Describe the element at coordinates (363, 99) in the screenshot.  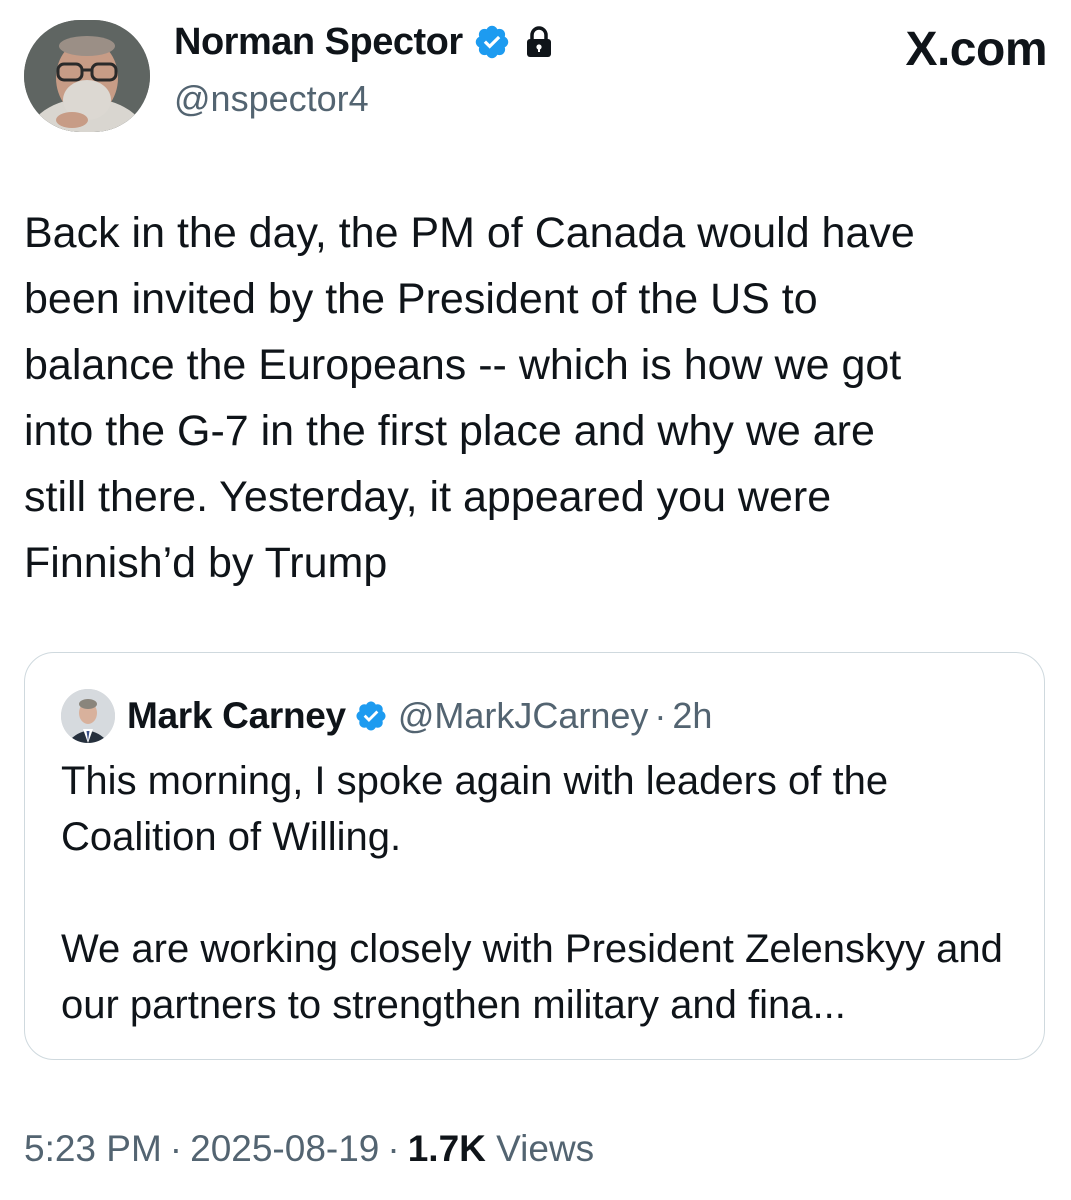
I see `author-handle: @nspector4` at that location.